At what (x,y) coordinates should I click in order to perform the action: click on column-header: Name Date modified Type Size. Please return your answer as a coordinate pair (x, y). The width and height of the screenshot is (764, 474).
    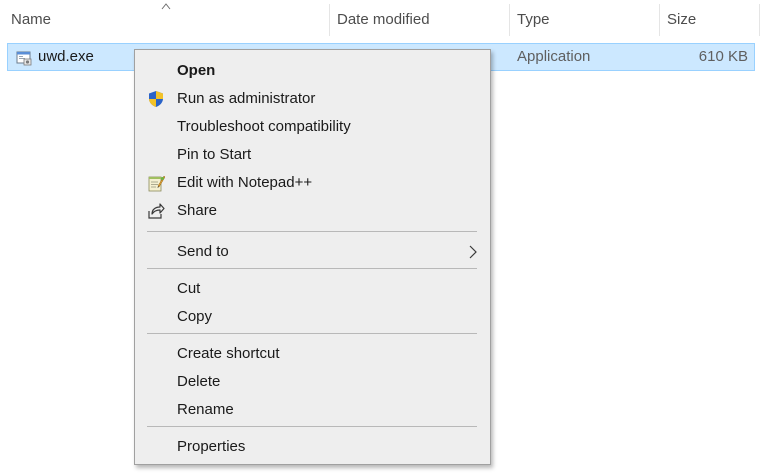
    Looking at the image, I should click on (382, 20).